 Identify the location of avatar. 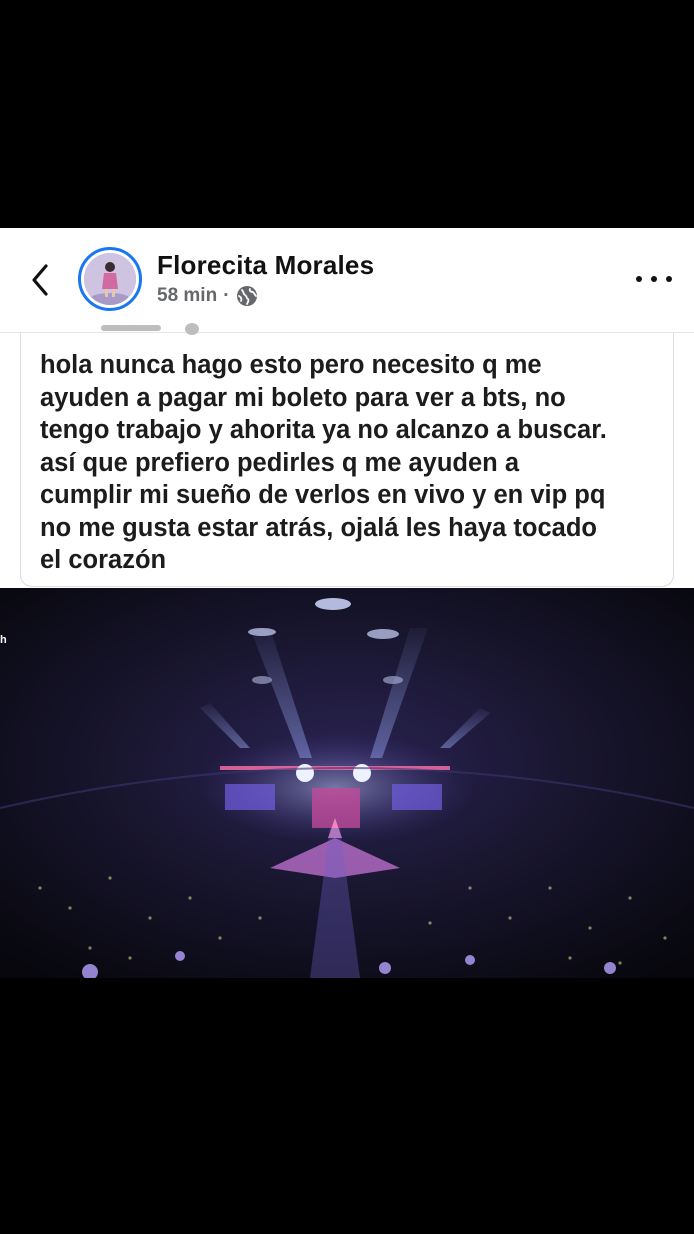
(110, 279).